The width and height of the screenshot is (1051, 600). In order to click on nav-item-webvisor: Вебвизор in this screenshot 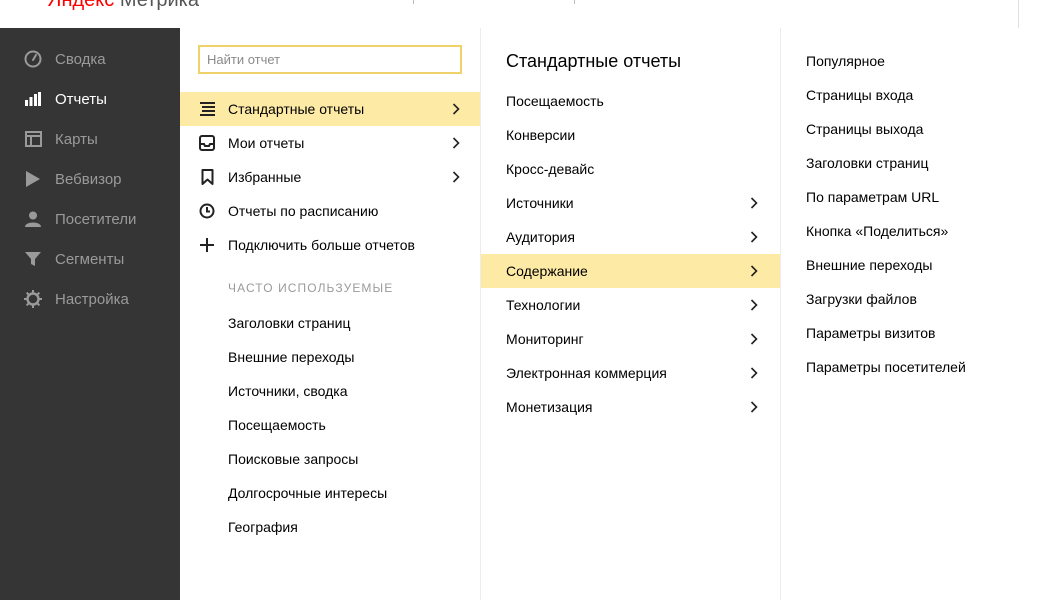, I will do `click(90, 179)`.